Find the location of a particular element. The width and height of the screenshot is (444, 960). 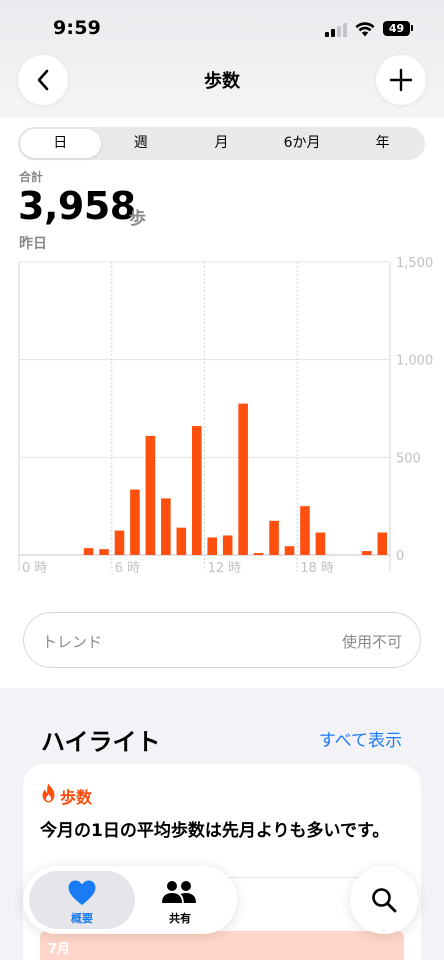

tab-sharing: 共有 is located at coordinates (180, 900).